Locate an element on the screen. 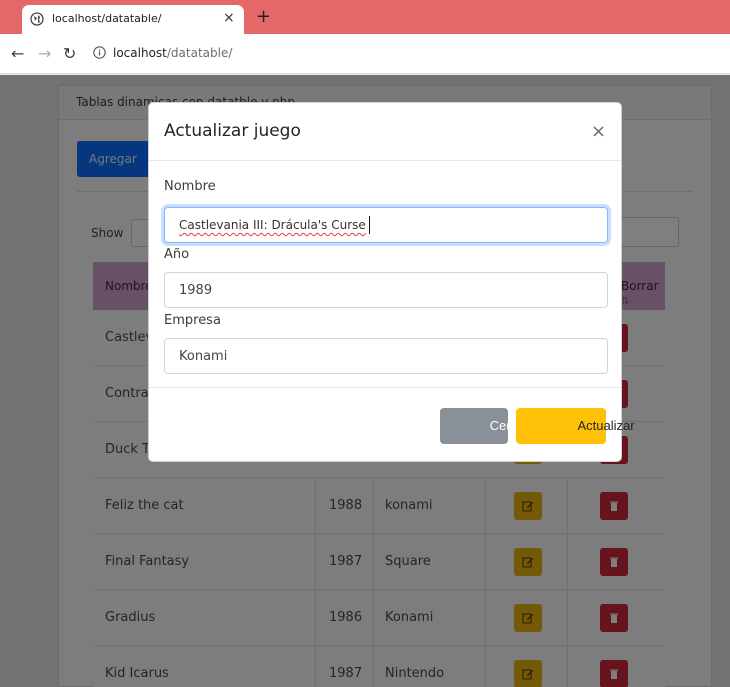 The image size is (730, 687). nombre-label: Nombre is located at coordinates (190, 186).